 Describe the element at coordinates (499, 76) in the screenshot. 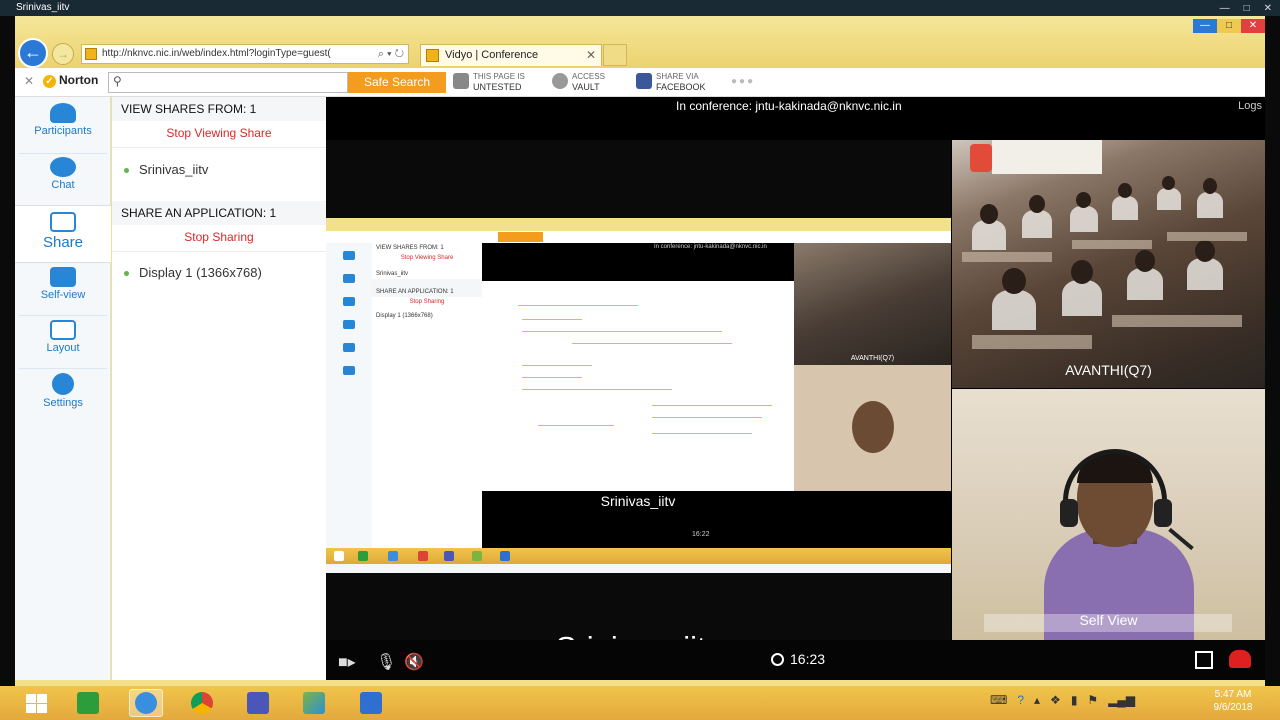

I see `page-status-line1: THIS PAGE IS` at that location.